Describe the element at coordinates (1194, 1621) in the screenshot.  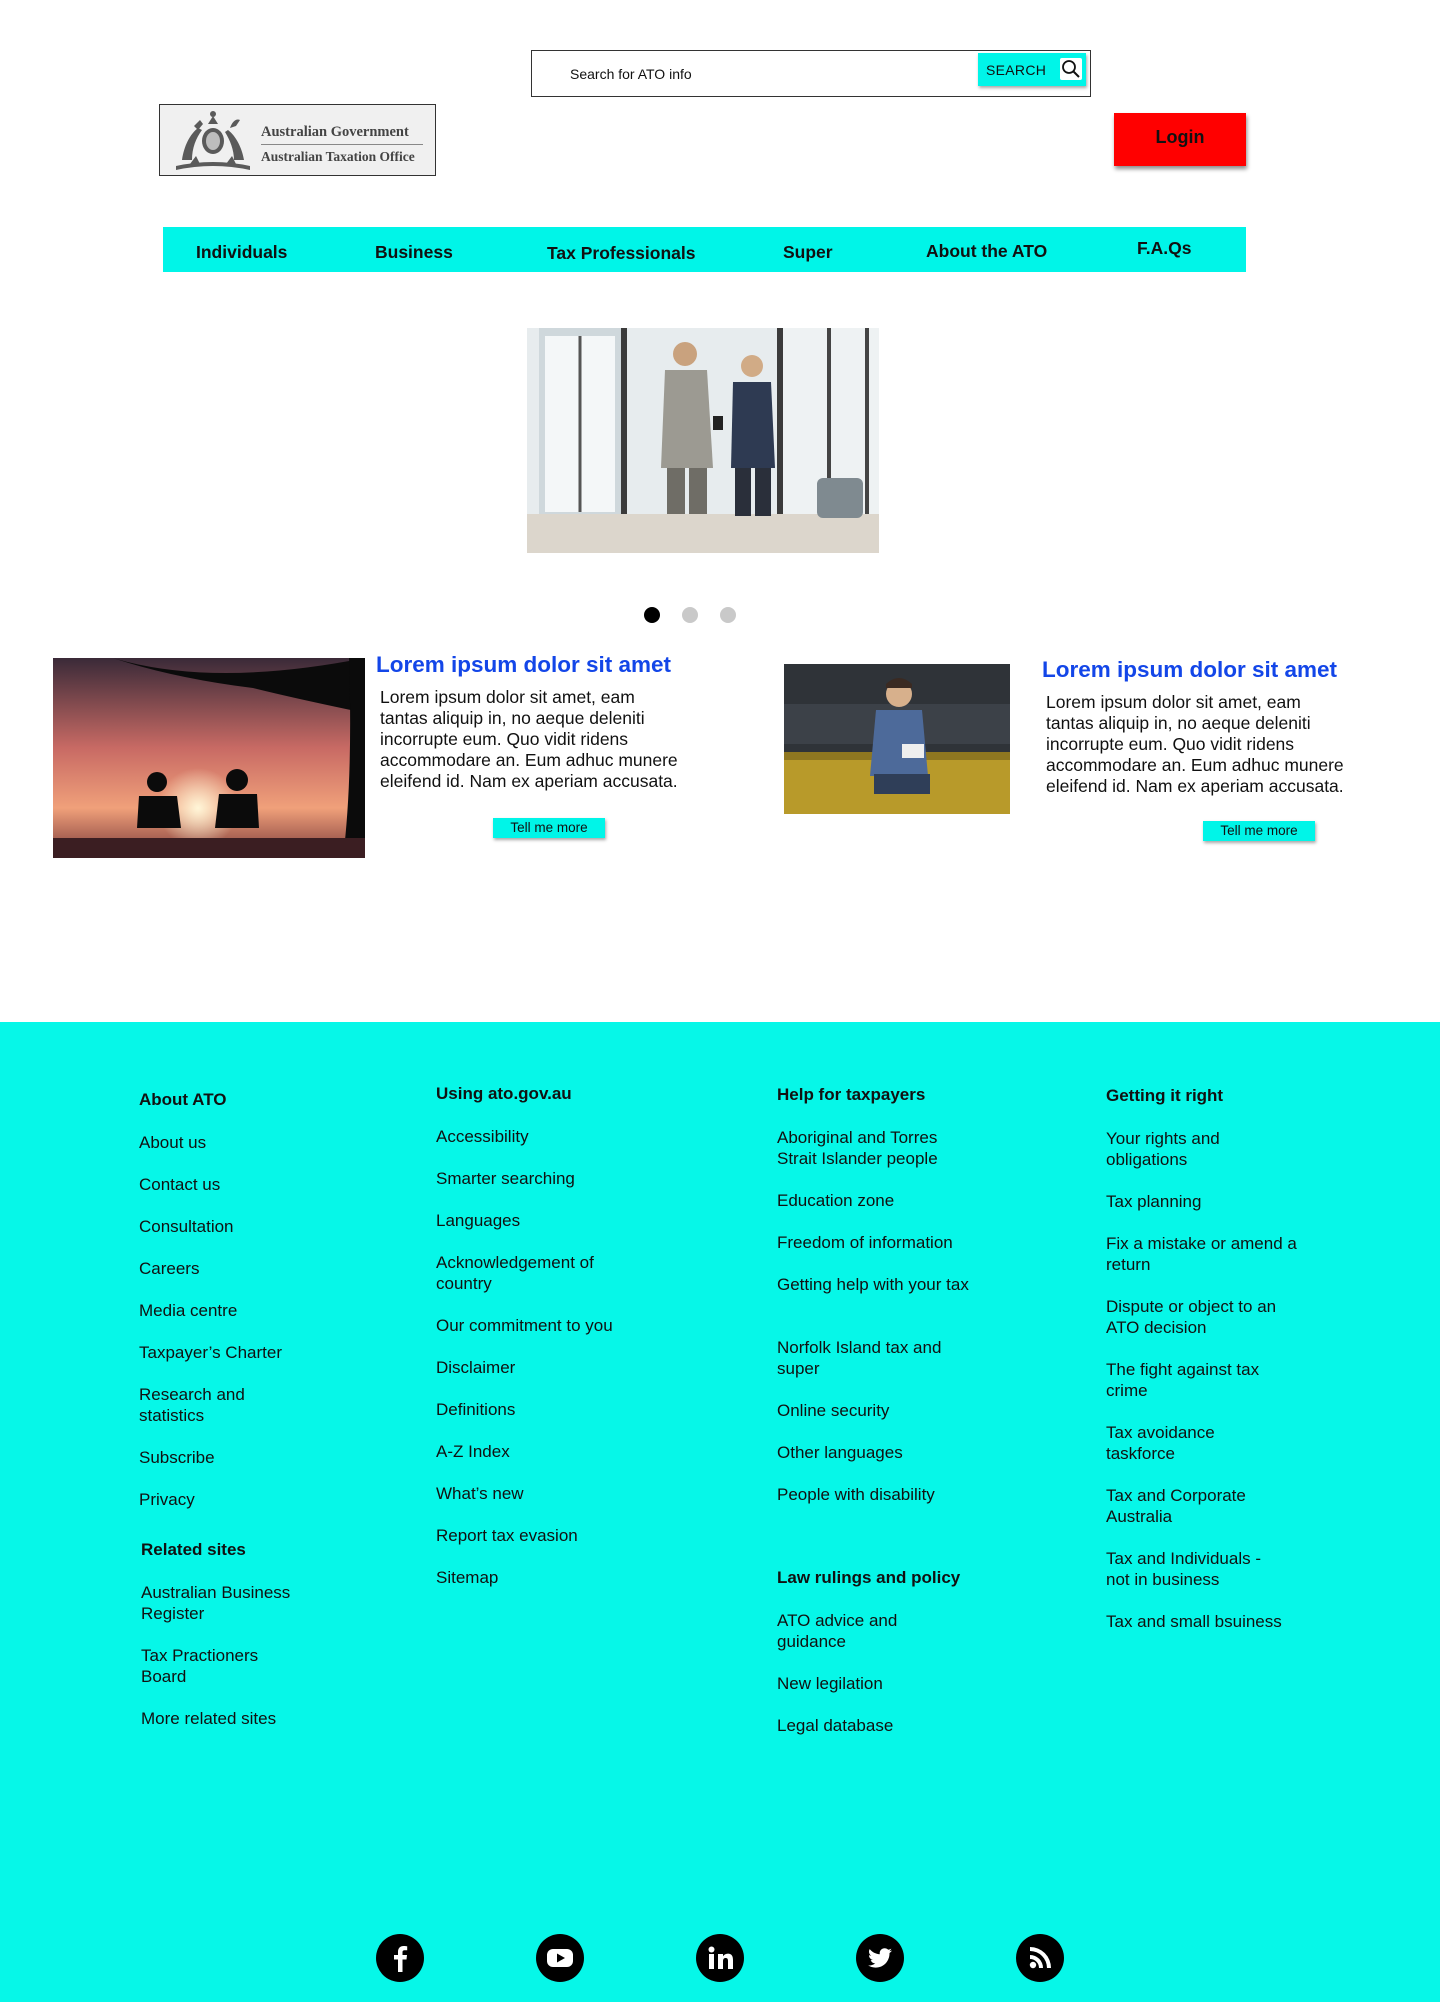
I see `footer-link: Tax and small bsuiness` at that location.